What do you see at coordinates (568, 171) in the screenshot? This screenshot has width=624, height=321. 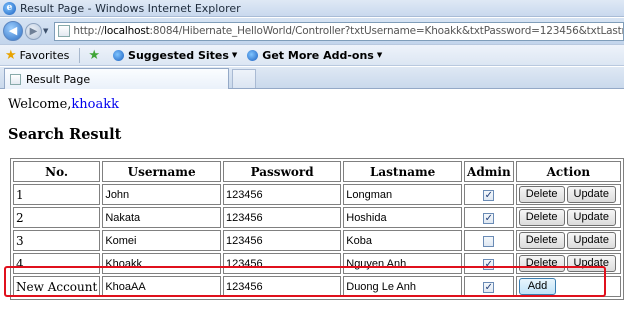 I see `column-header-action: Action` at bounding box center [568, 171].